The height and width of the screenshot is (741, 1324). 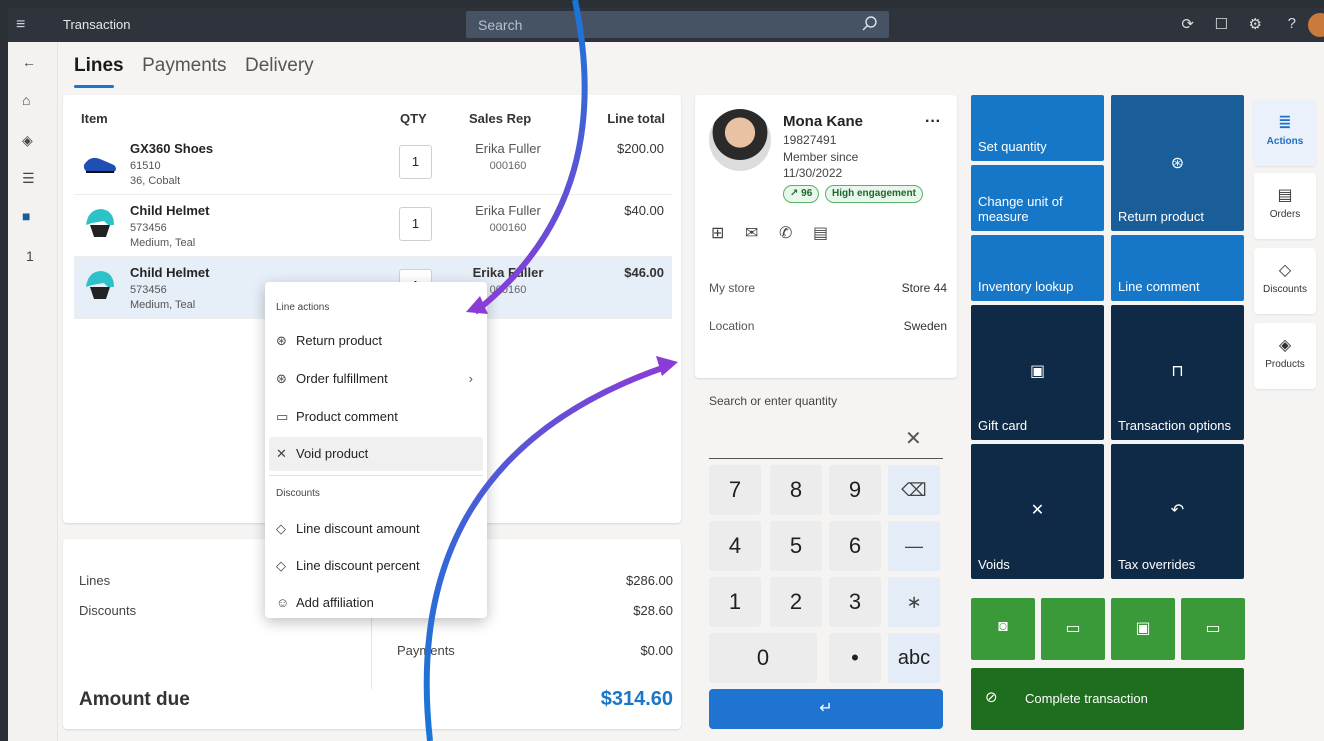 I want to click on settings-gear-icon: ⚙, so click(x=1255, y=24).